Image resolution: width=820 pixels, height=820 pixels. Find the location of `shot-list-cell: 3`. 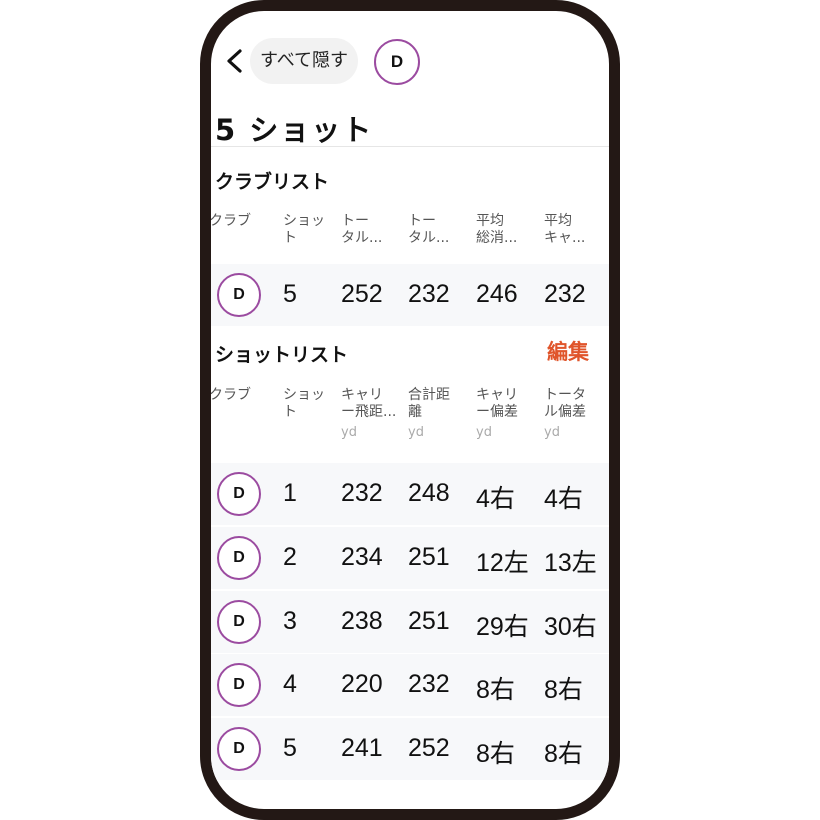

shot-list-cell: 3 is located at coordinates (290, 620).